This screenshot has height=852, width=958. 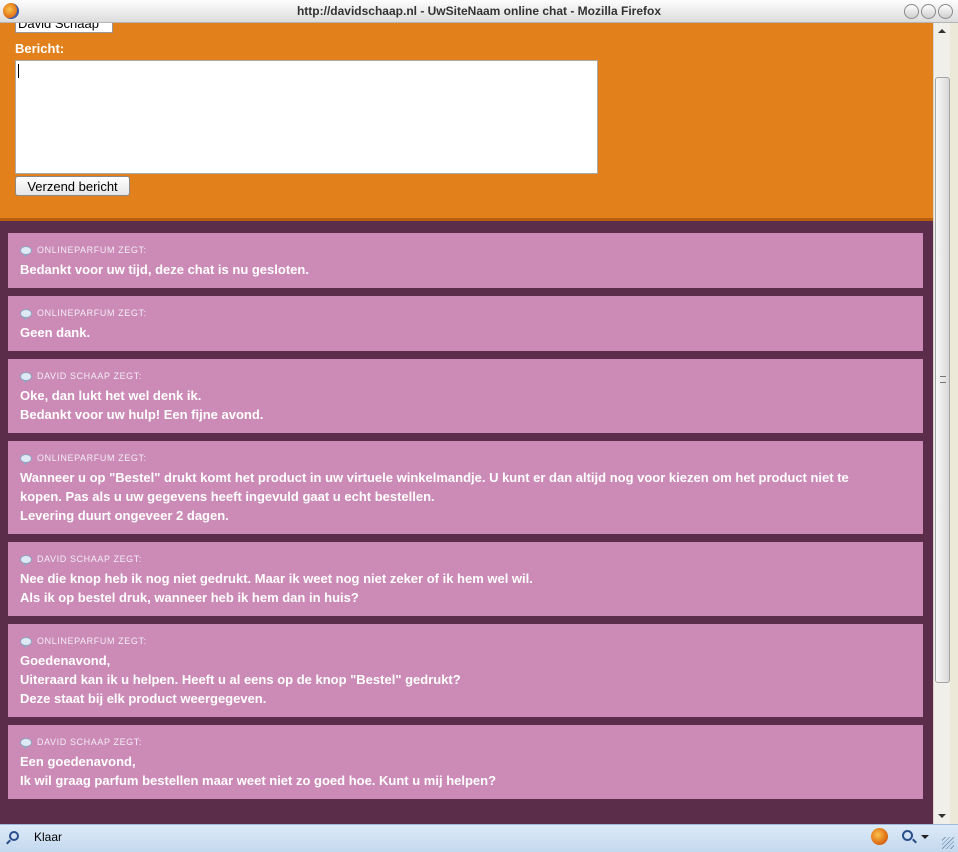 What do you see at coordinates (64, 28) in the screenshot?
I see `name-field: David Schaap` at bounding box center [64, 28].